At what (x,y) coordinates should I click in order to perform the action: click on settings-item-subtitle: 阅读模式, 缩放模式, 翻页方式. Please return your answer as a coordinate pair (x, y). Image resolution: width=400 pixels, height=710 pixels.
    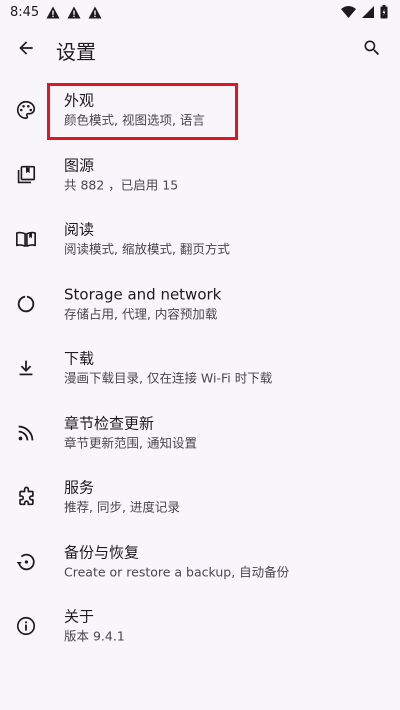
    Looking at the image, I should click on (147, 249).